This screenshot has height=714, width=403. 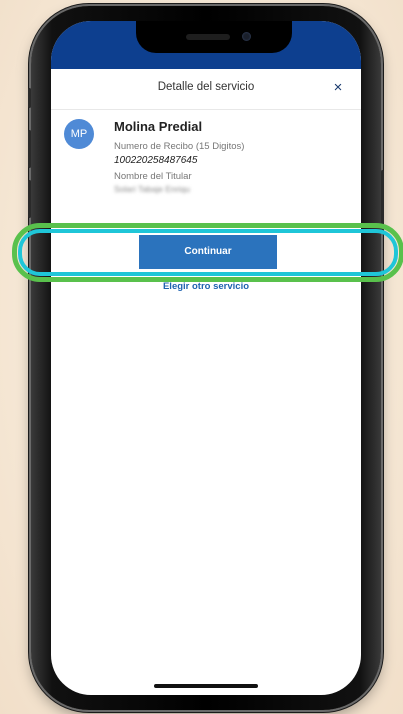 What do you see at coordinates (158, 126) in the screenshot?
I see `service-name: Molina Predial` at bounding box center [158, 126].